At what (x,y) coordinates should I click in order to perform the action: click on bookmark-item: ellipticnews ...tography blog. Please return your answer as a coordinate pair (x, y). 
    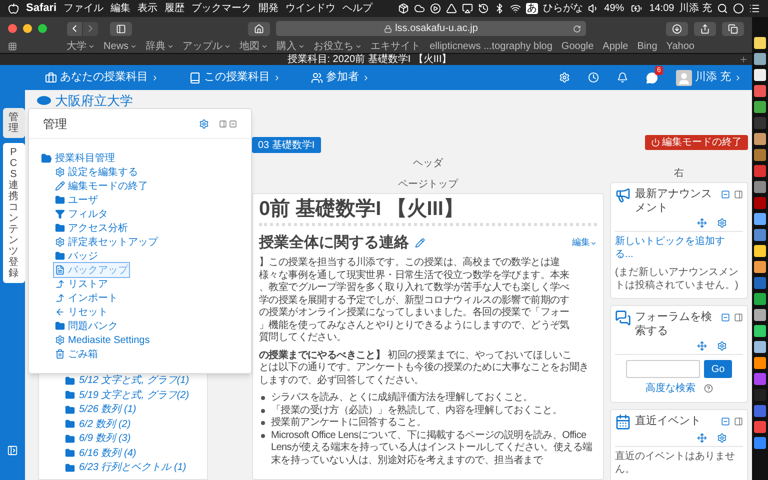
    Looking at the image, I should click on (491, 47).